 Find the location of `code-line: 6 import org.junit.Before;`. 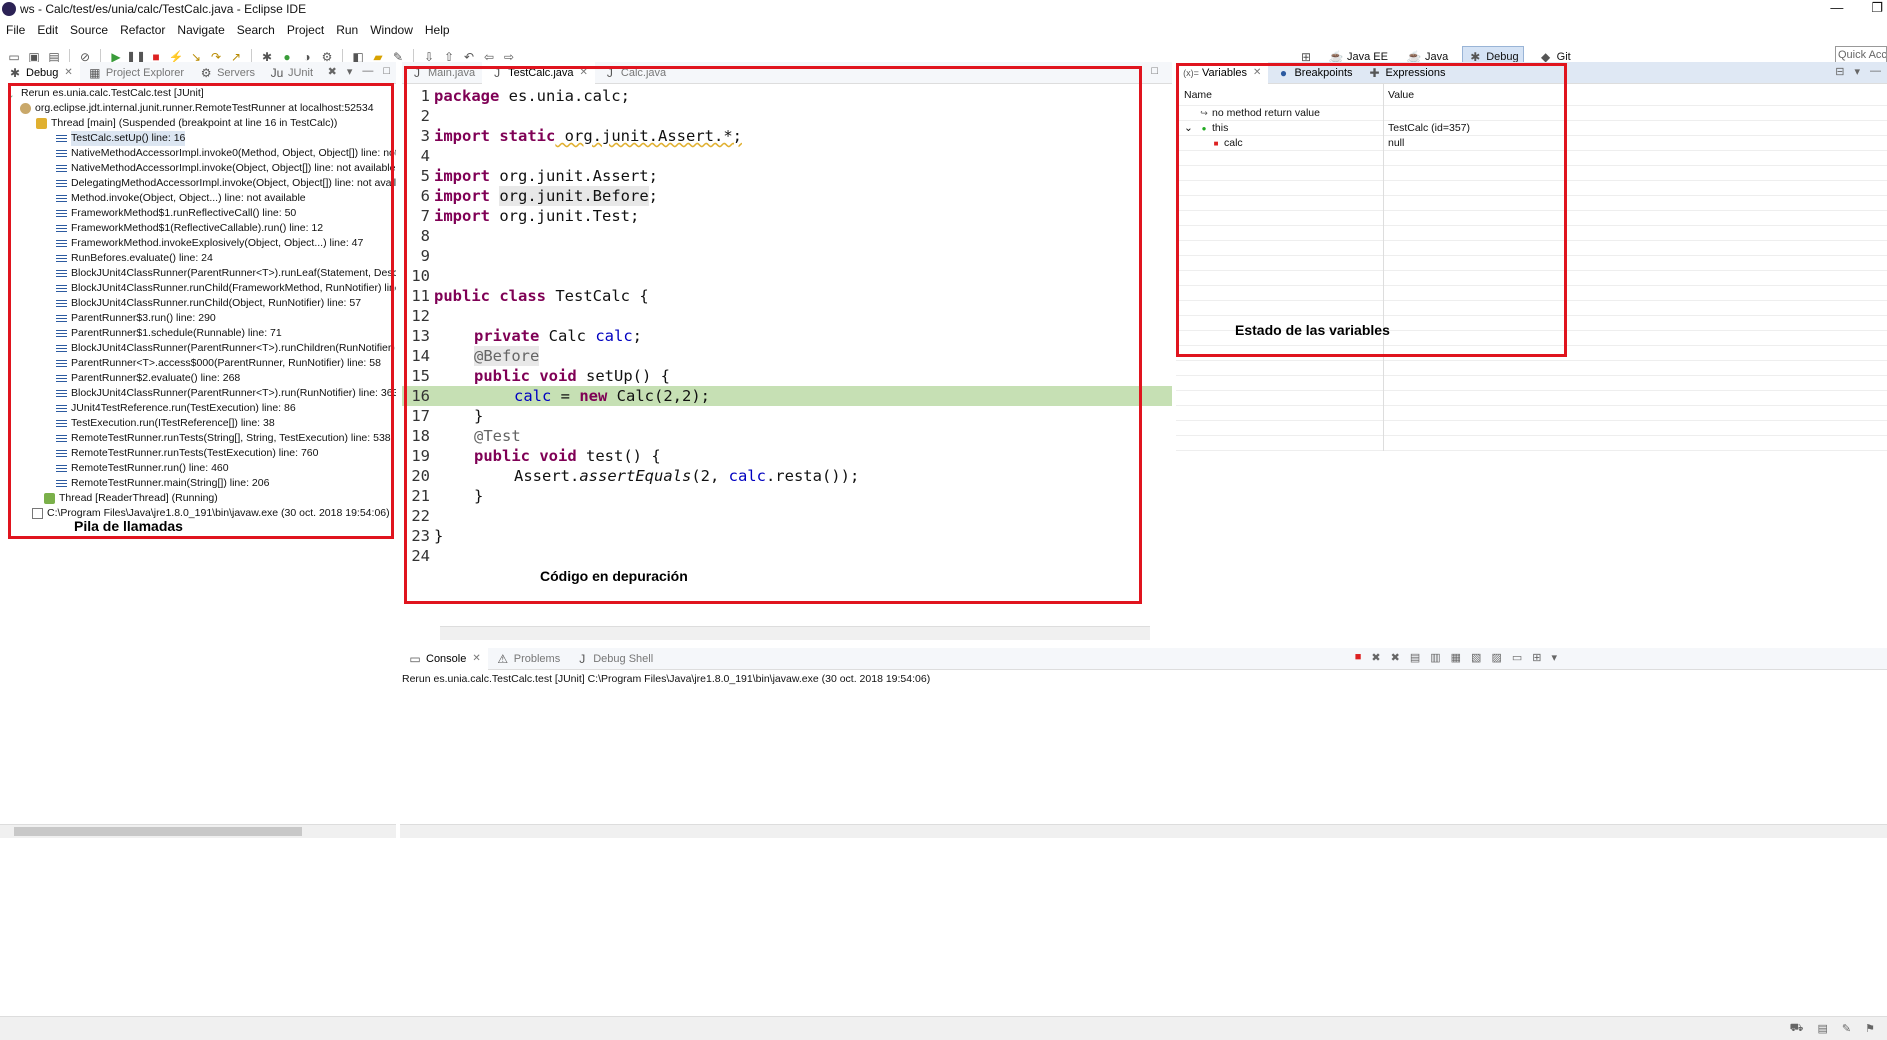

code-line: 6 import org.junit.Before; is located at coordinates (787, 196).